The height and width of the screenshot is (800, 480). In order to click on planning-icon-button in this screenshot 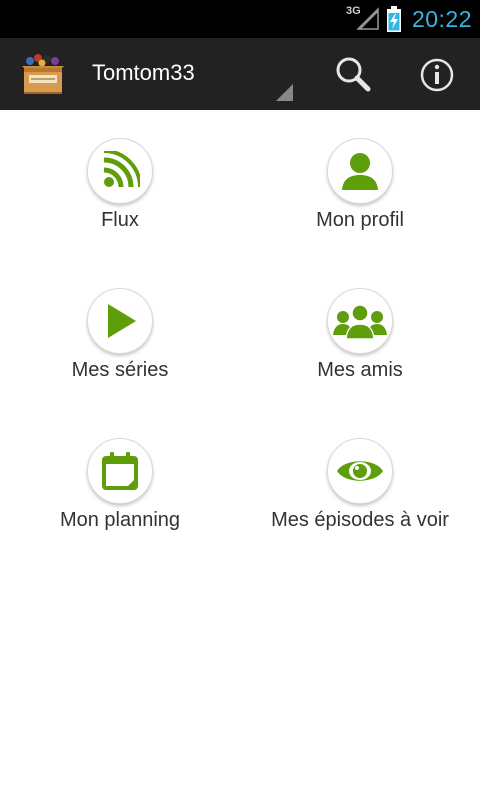, I will do `click(120, 471)`.